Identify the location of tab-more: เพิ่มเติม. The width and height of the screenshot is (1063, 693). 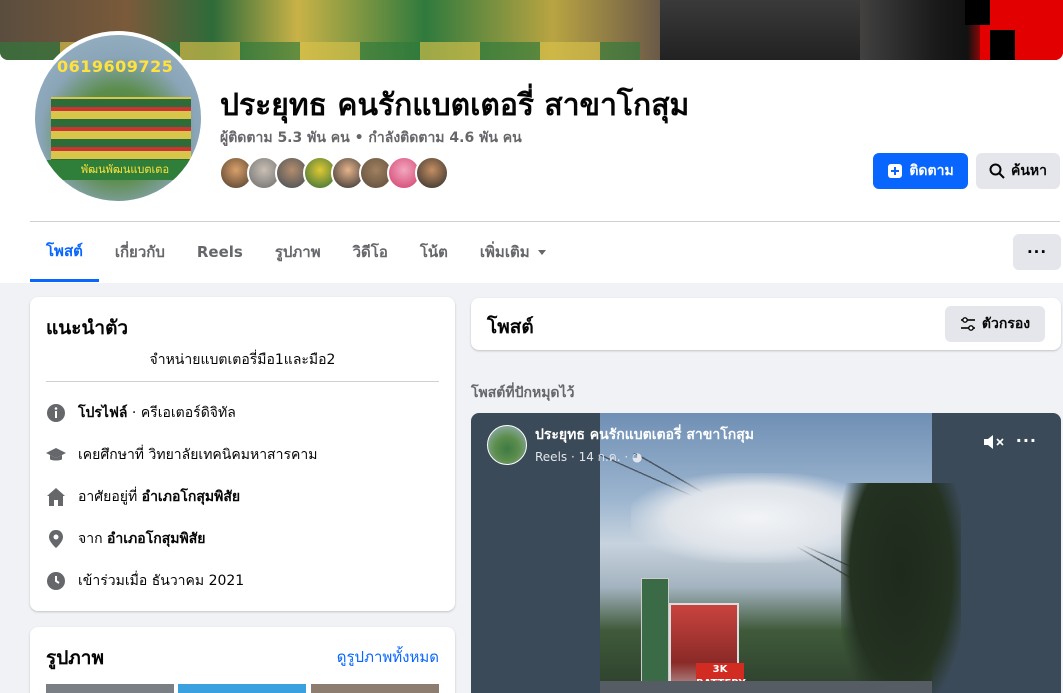
(513, 252).